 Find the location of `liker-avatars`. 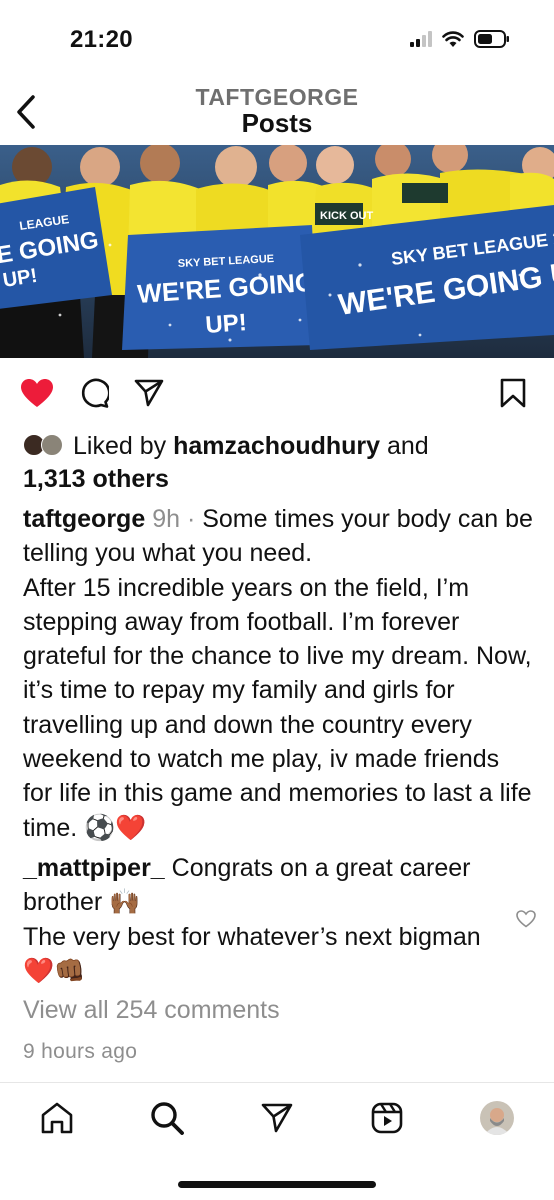

liker-avatars is located at coordinates (46, 445).